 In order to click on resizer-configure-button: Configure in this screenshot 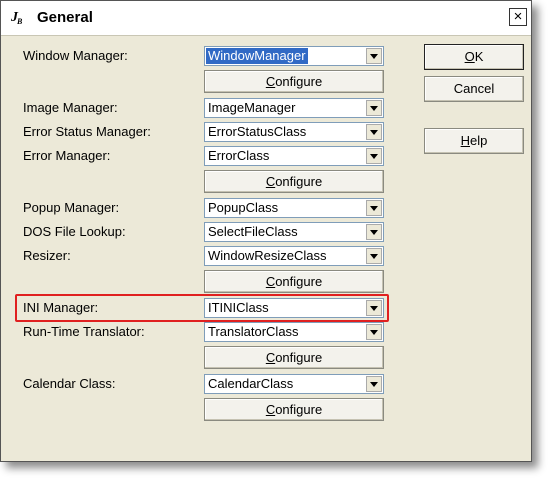, I will do `click(294, 281)`.